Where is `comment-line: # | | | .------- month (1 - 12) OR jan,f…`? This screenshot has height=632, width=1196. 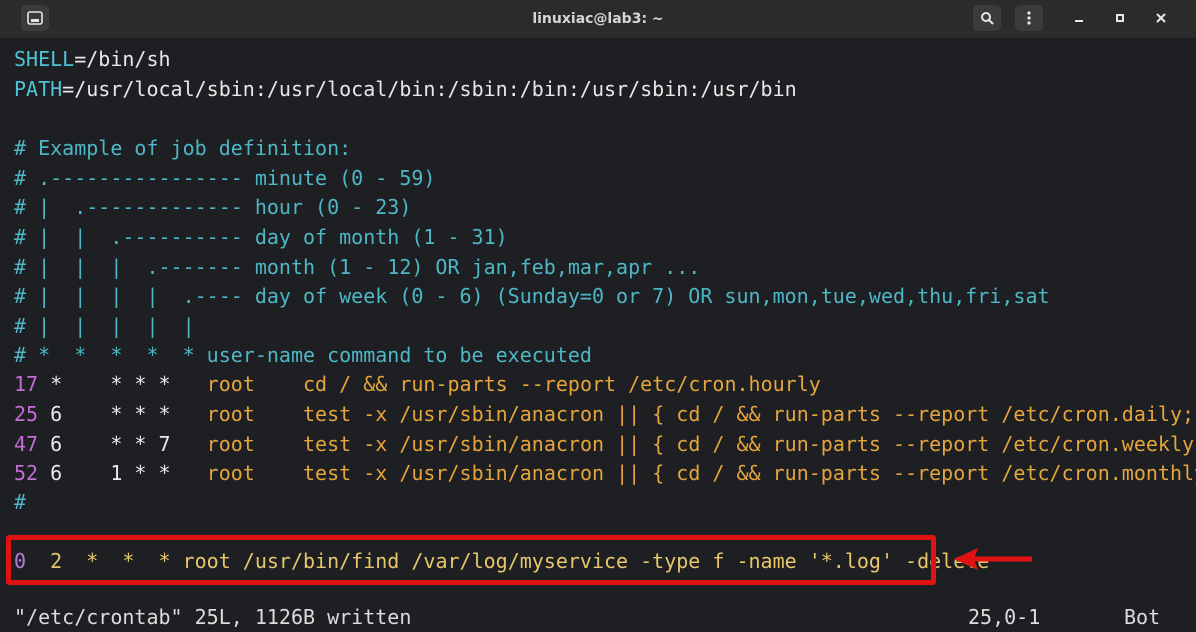 comment-line: # | | | .------- month (1 - 12) OR jan,f… is located at coordinates (357, 267).